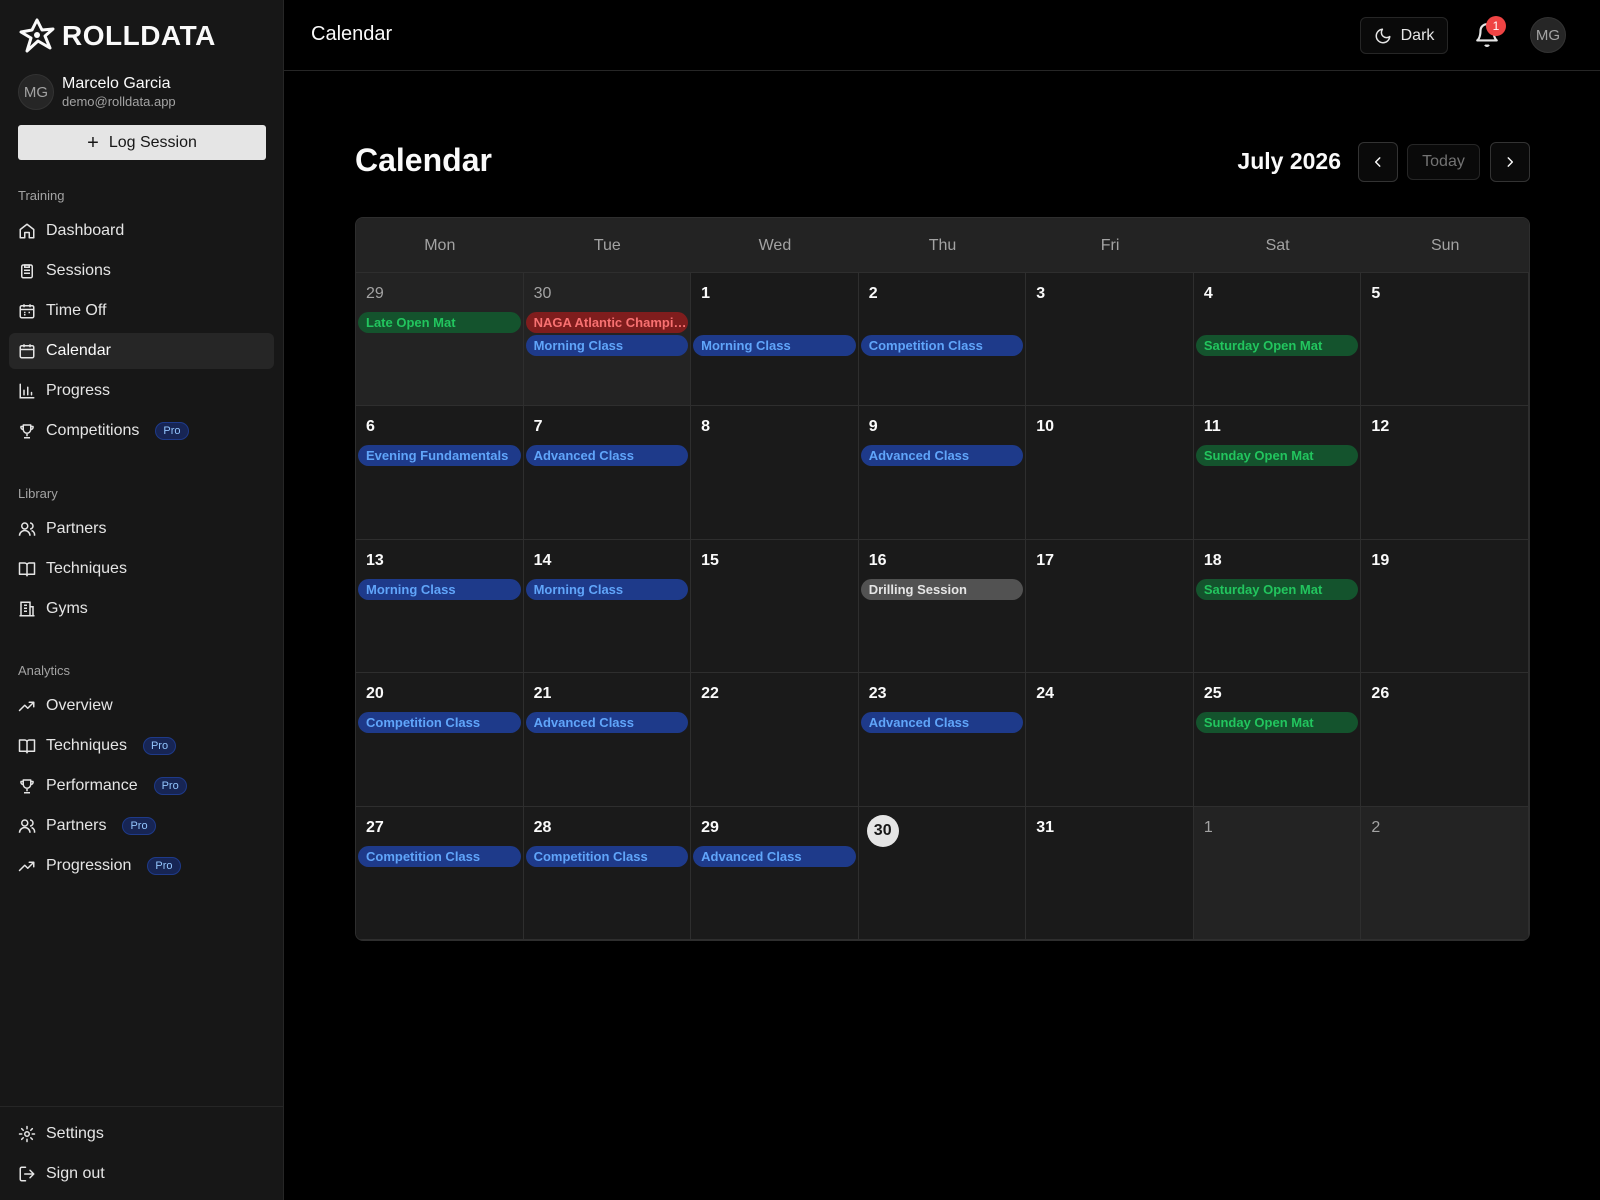  I want to click on calendar-day-cell: 30, so click(942, 873).